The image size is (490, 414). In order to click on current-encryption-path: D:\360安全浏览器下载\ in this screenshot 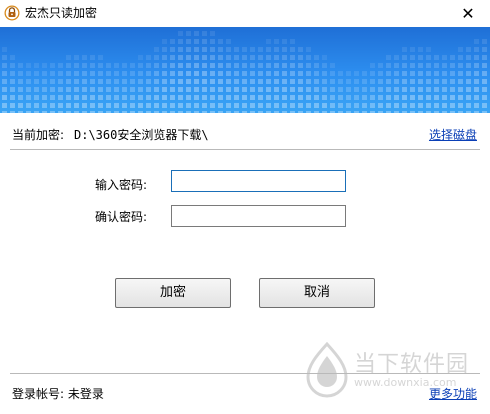, I will do `click(141, 135)`.